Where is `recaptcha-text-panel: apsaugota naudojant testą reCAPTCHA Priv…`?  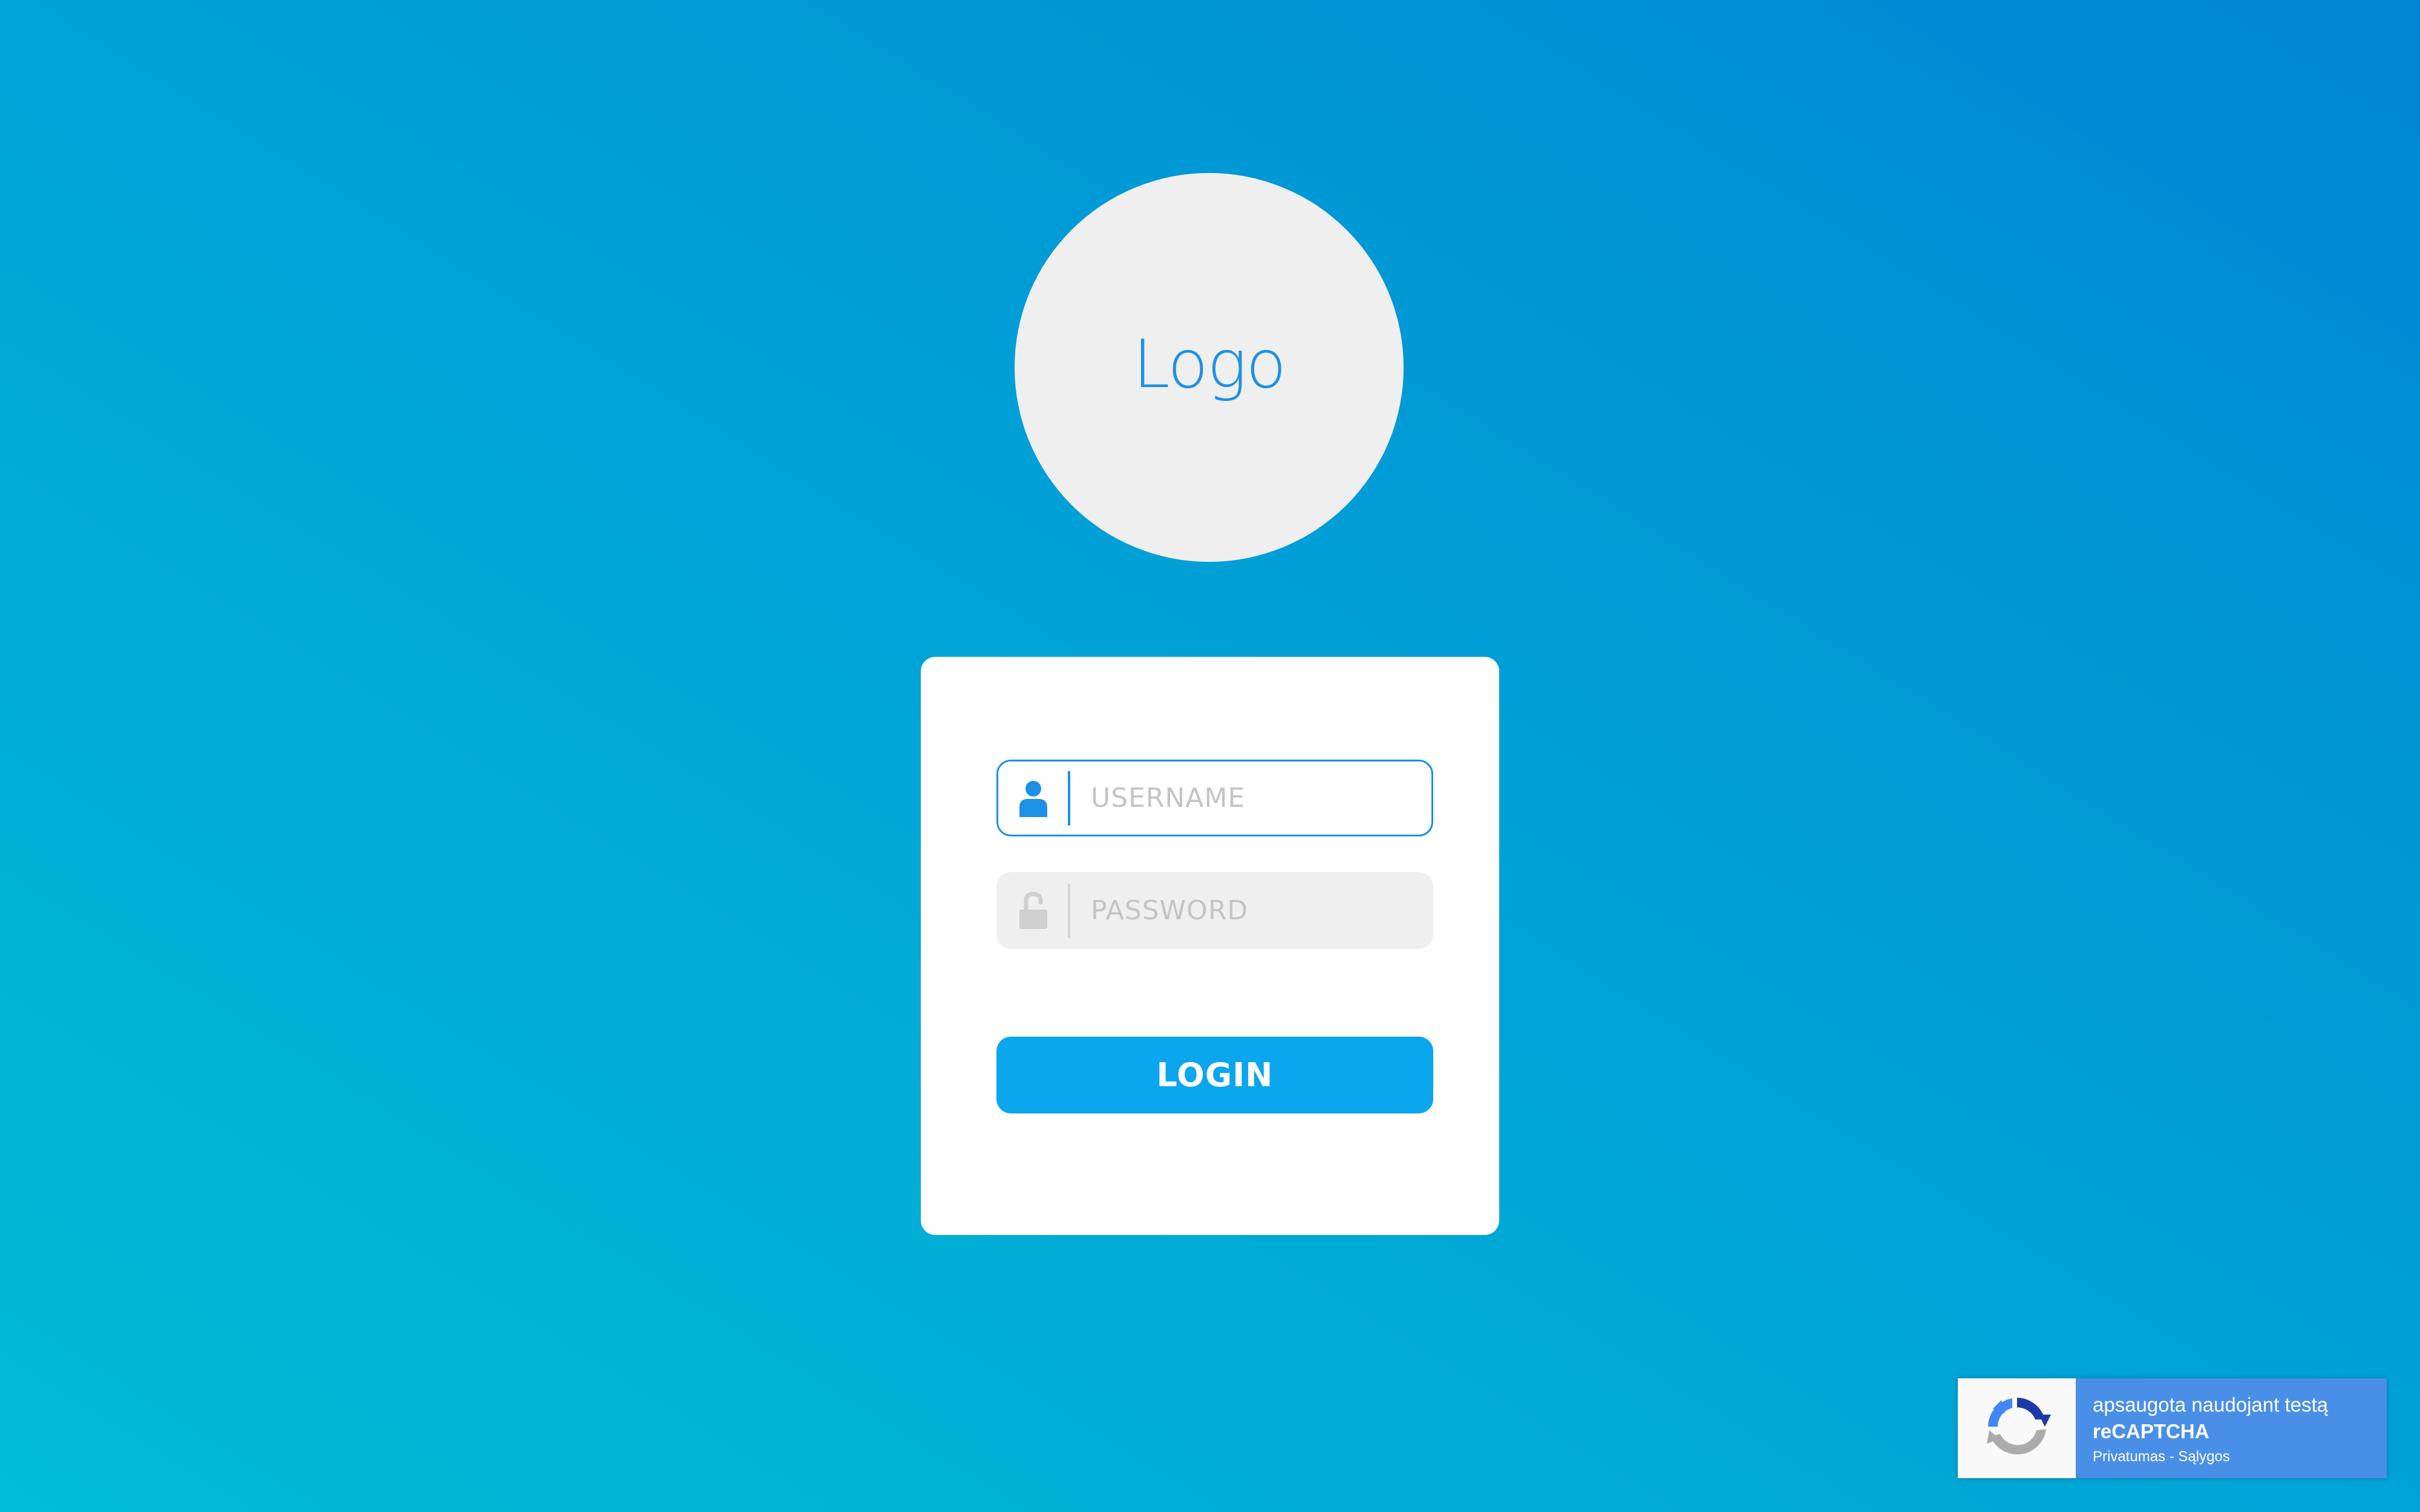 recaptcha-text-panel: apsaugota naudojant testą reCAPTCHA Priv… is located at coordinates (2231, 1428).